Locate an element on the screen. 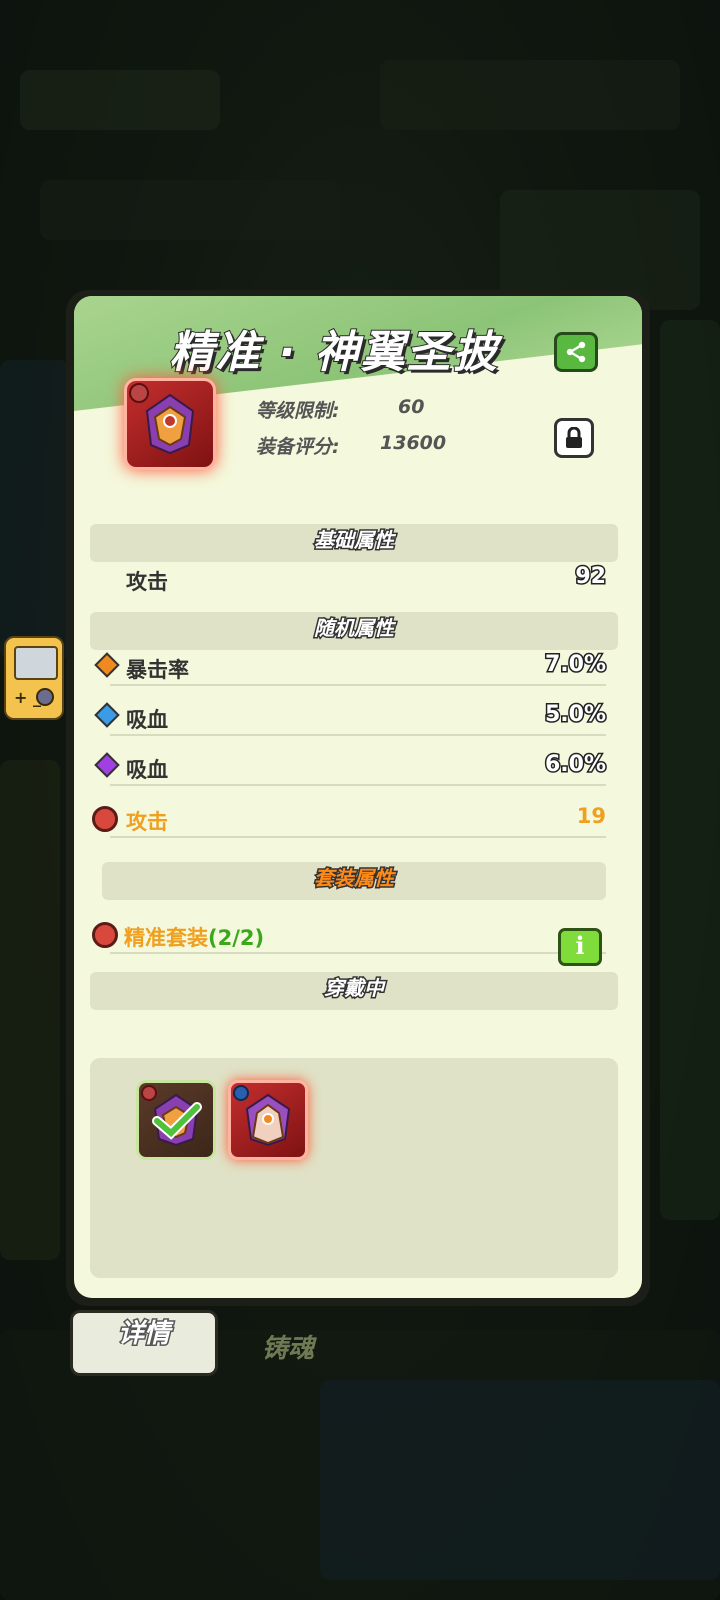  tab-forge: 铸魂 is located at coordinates (288, 1346).